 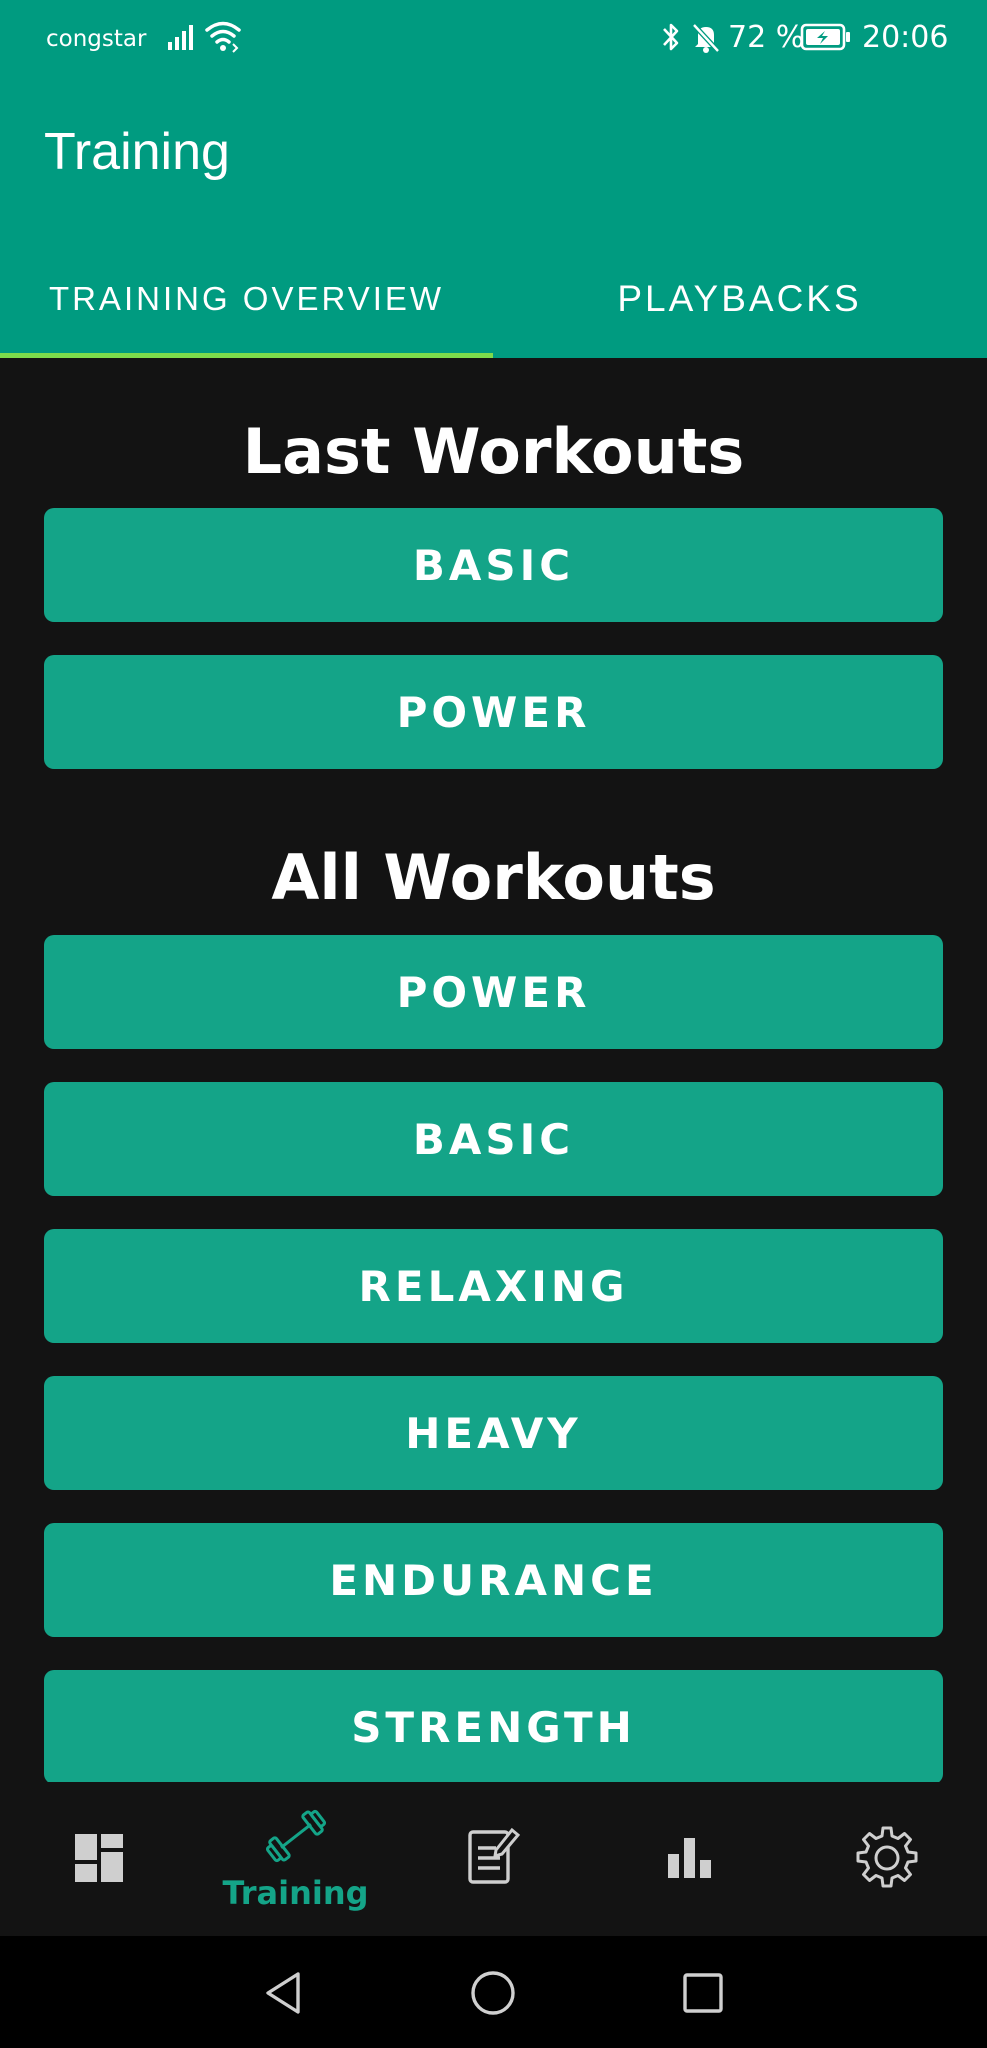 What do you see at coordinates (493, 38) in the screenshot?
I see `status-bar: congstar 72 % 20:06` at bounding box center [493, 38].